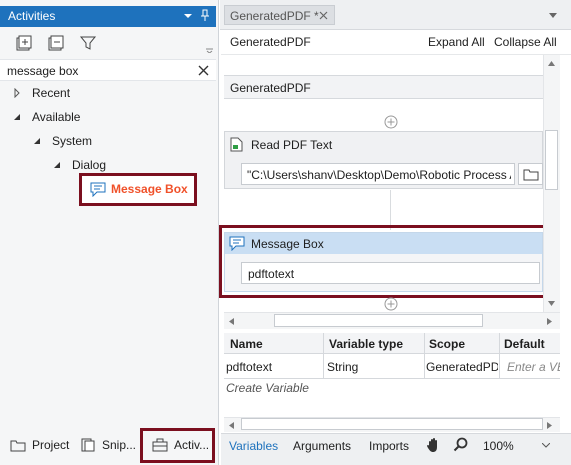 This screenshot has width=571, height=465. What do you see at coordinates (108, 43) in the screenshot?
I see `activities-toolbar` at bounding box center [108, 43].